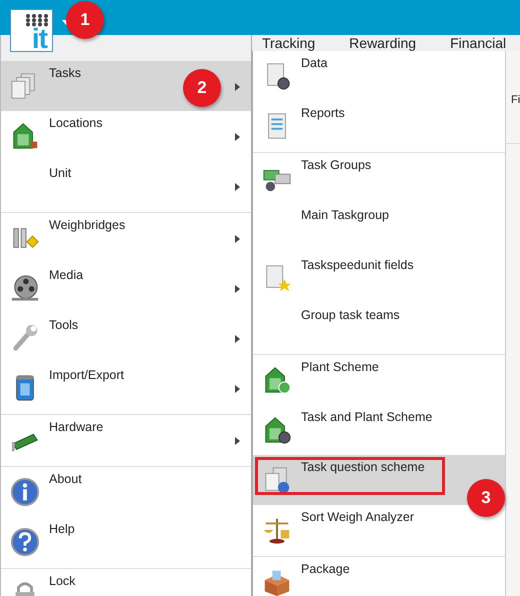 This screenshot has width=520, height=596. What do you see at coordinates (379, 430) in the screenshot?
I see `submenu-item: Task and Plant Scheme` at bounding box center [379, 430].